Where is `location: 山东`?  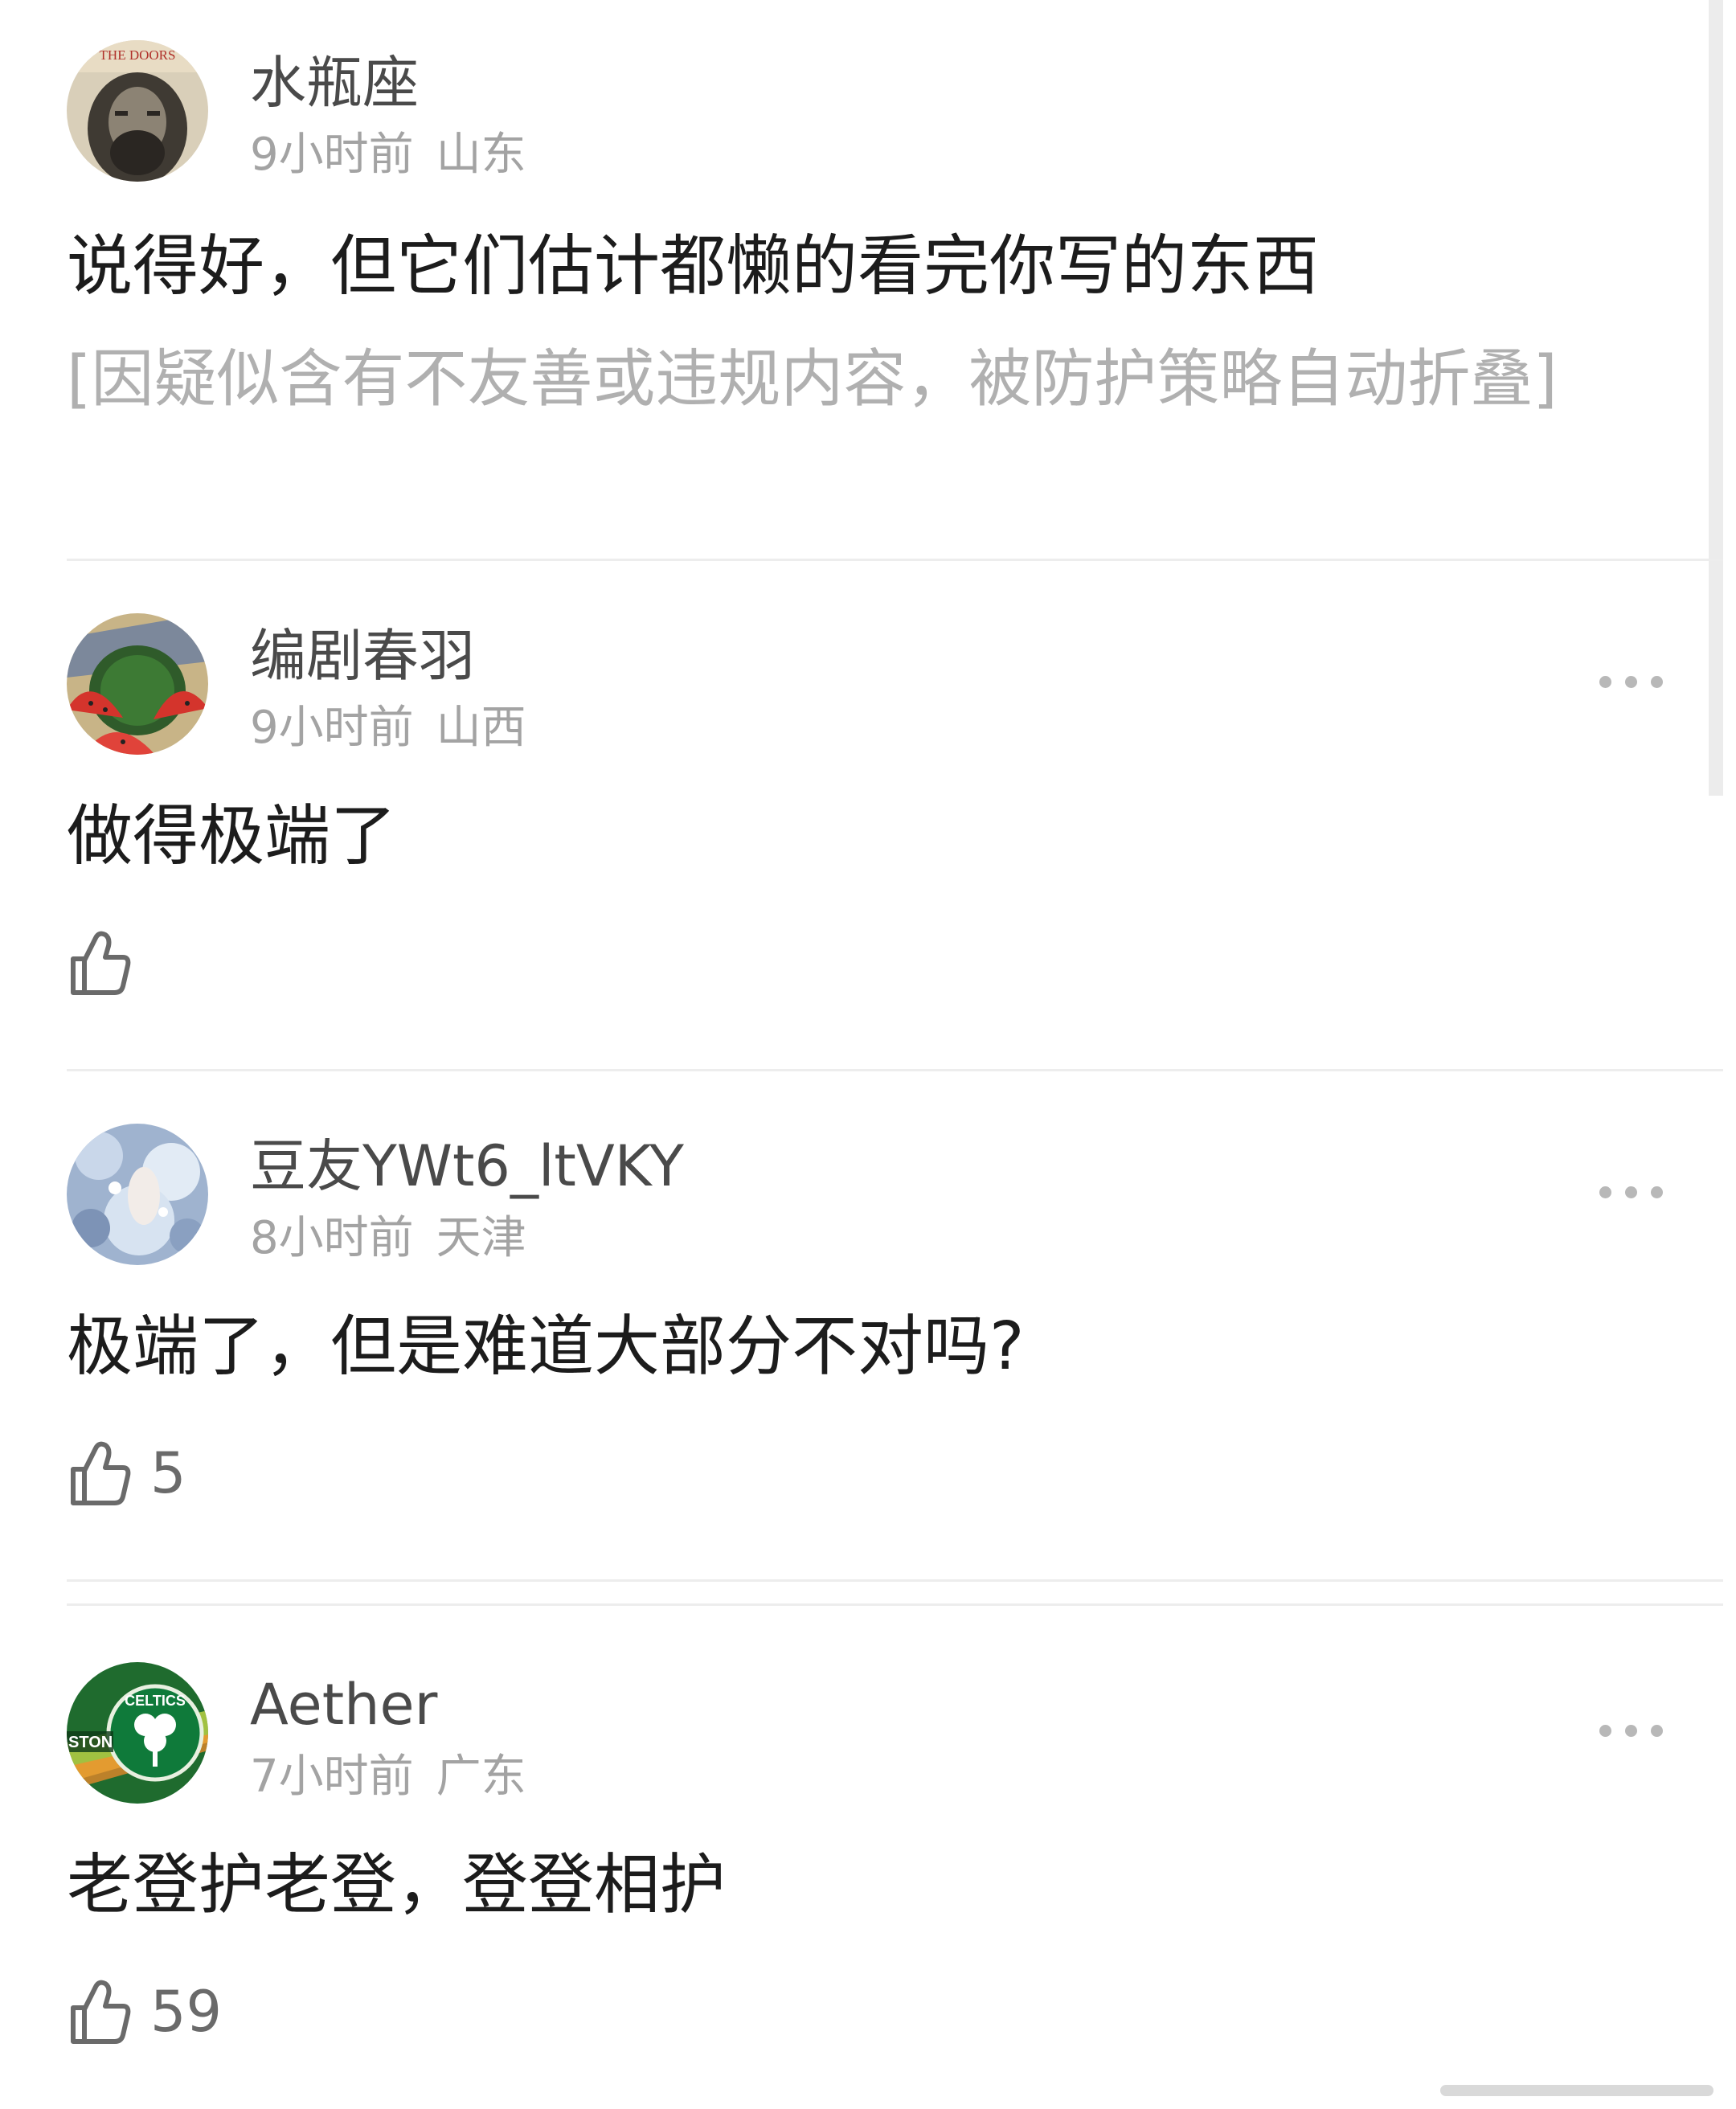 location: 山东 is located at coordinates (481, 155).